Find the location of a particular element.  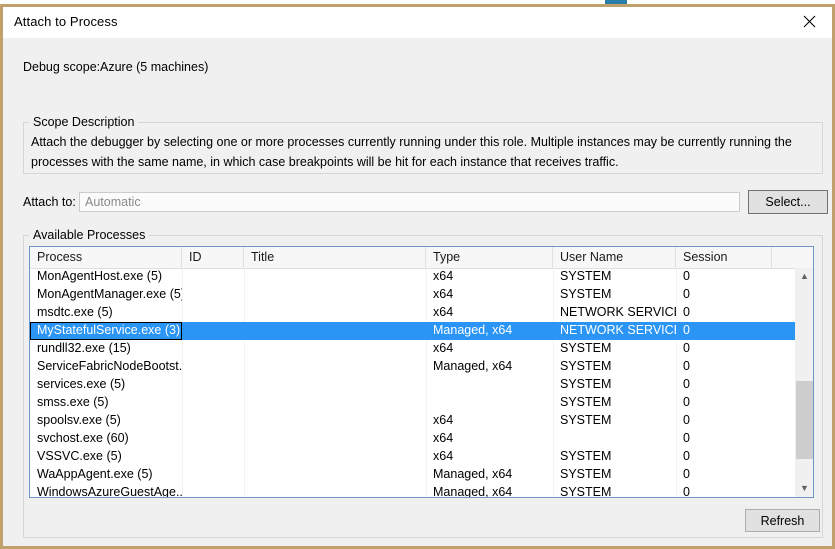

table-row: spoolsv.exe (5) x64 SYSTEM 0 is located at coordinates (414, 421).